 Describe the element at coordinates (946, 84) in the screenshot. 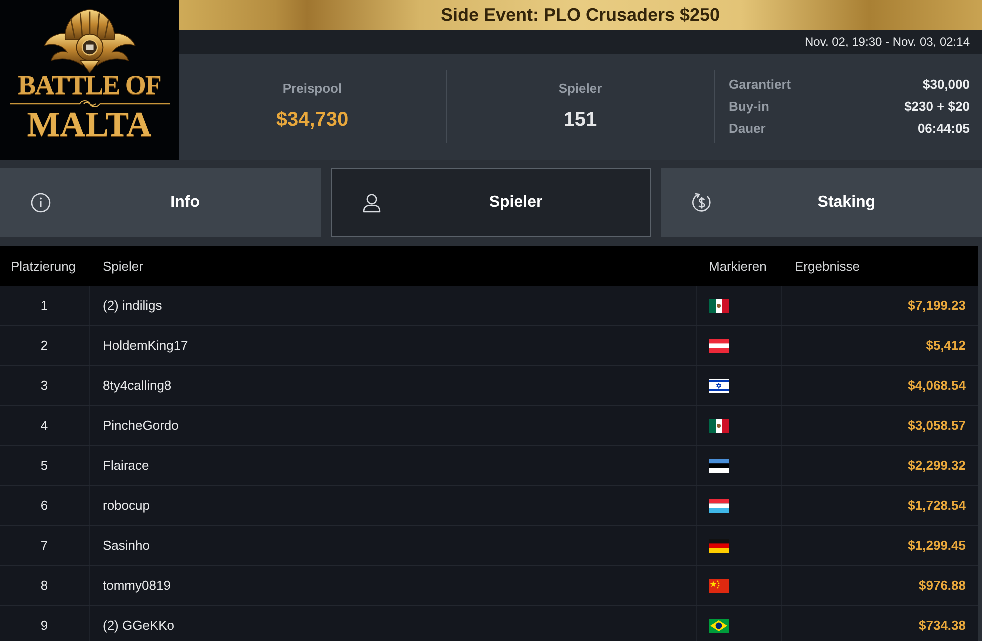

I see `detail-value: $30,000` at that location.